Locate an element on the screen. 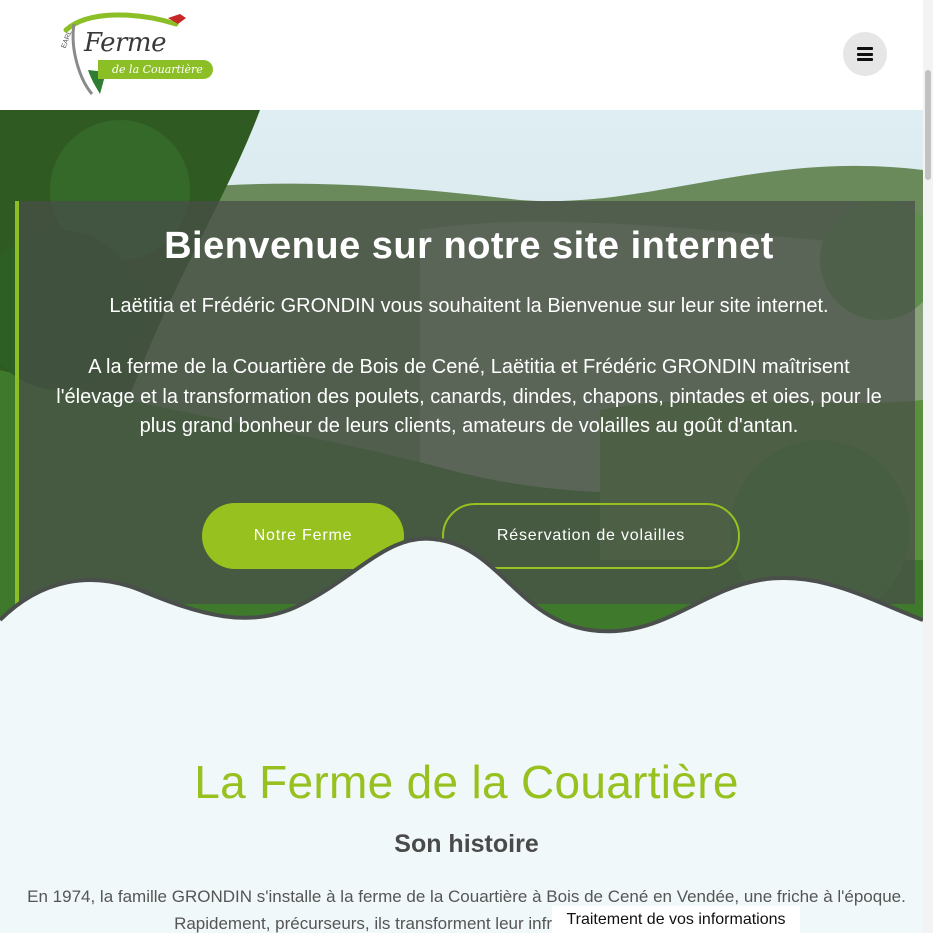 Image resolution: width=933 pixels, height=933 pixels. cookie-consent-button: Traitement de vos informations is located at coordinates (676, 919).